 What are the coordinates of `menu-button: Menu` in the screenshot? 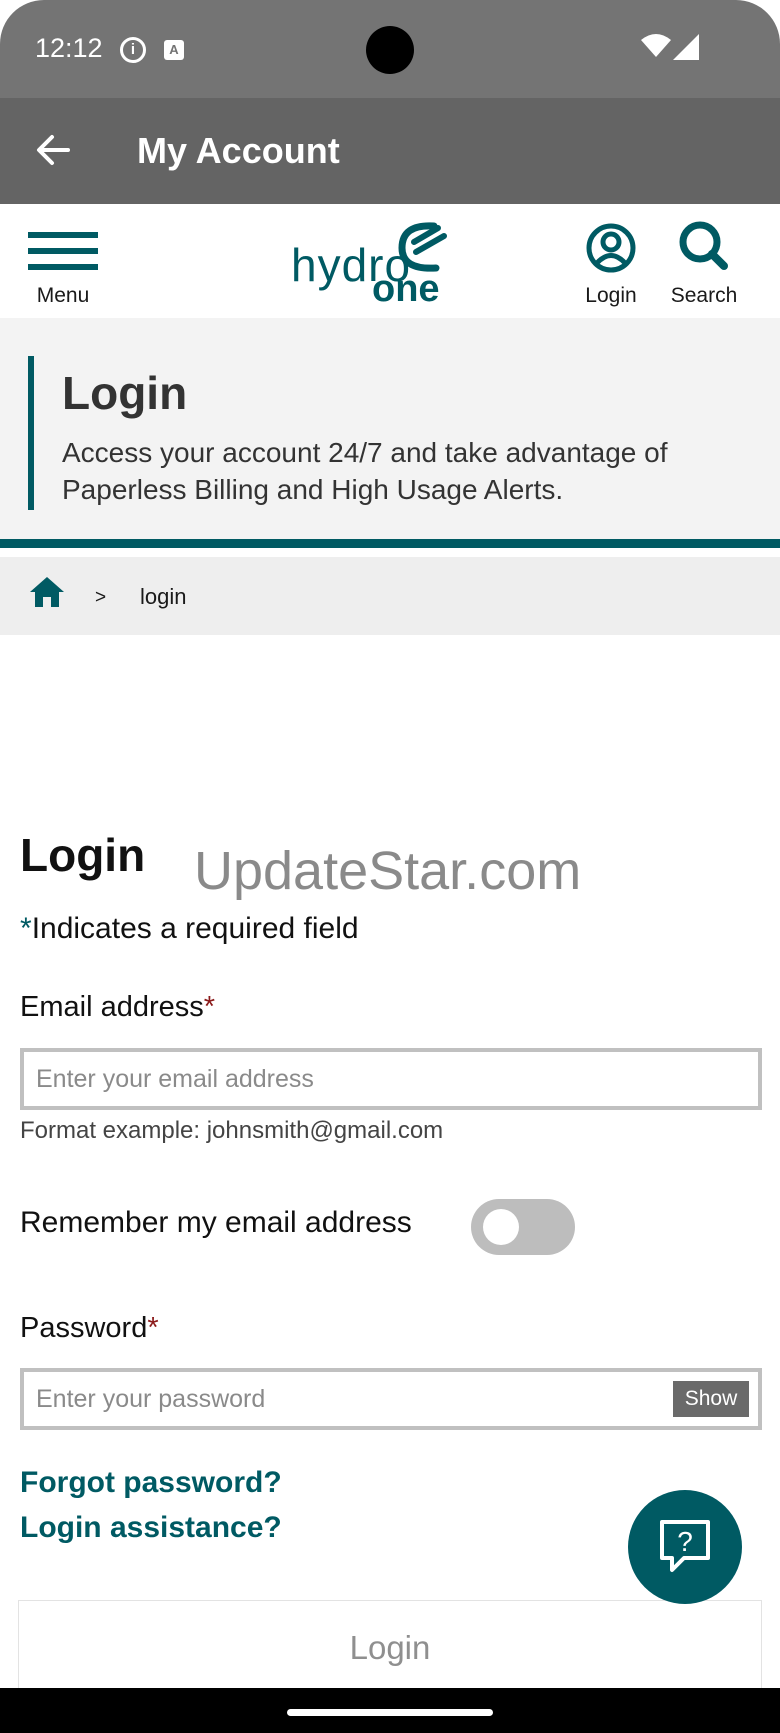 It's located at (63, 270).